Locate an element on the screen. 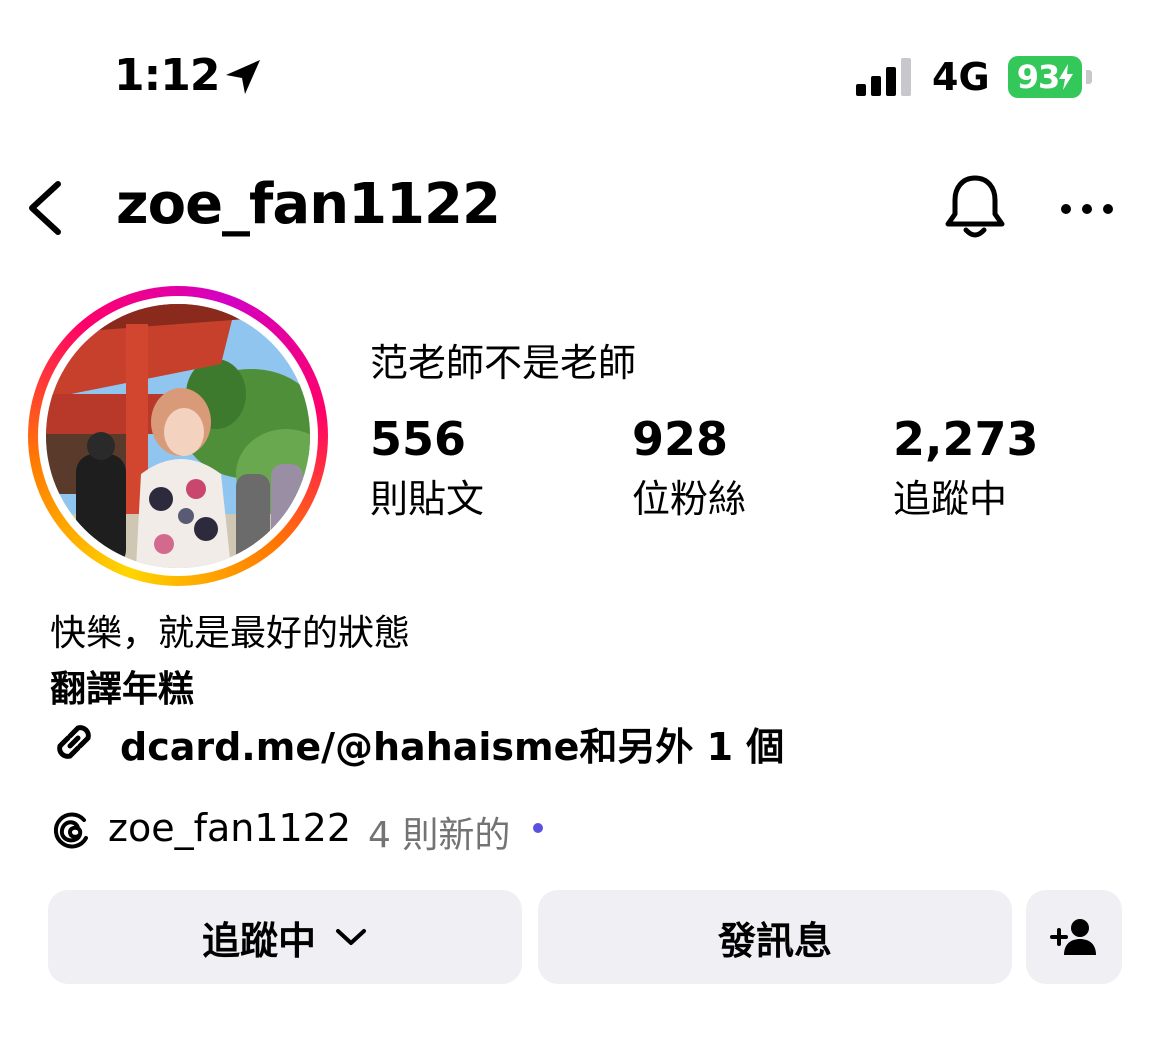  stat-followers-count: 928 is located at coordinates (680, 439).